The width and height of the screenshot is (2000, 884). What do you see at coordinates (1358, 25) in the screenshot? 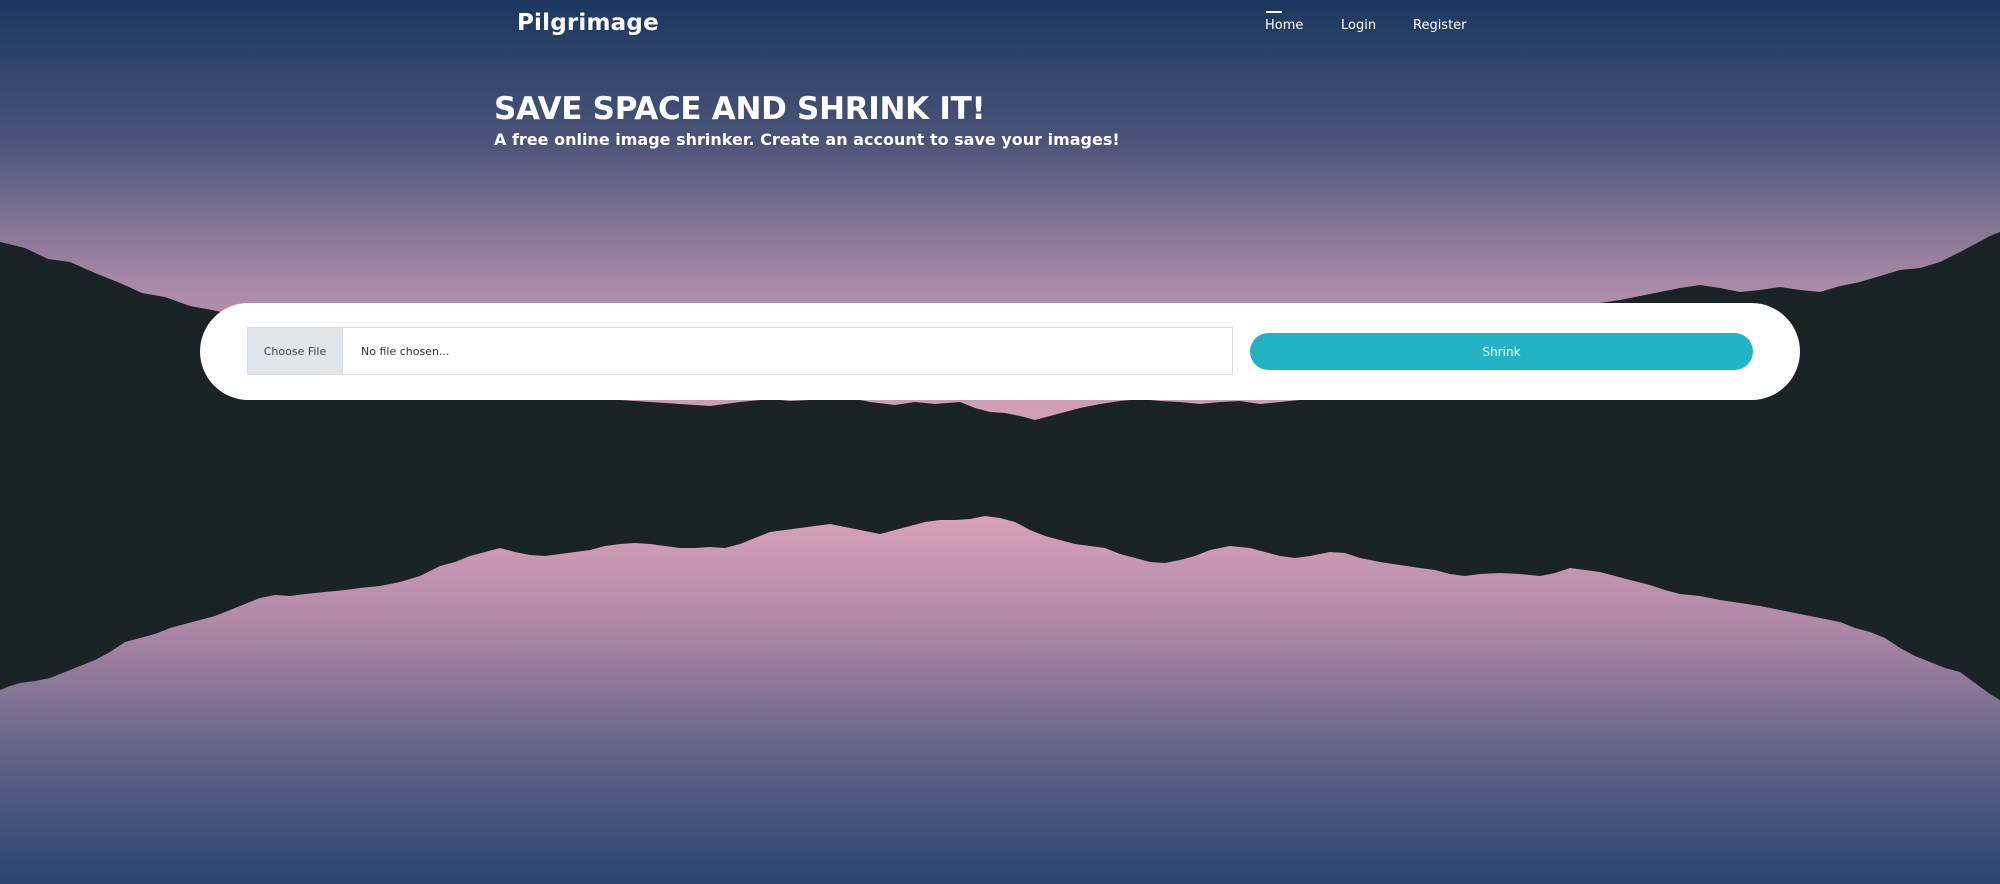
I see `nav-login: Login` at bounding box center [1358, 25].